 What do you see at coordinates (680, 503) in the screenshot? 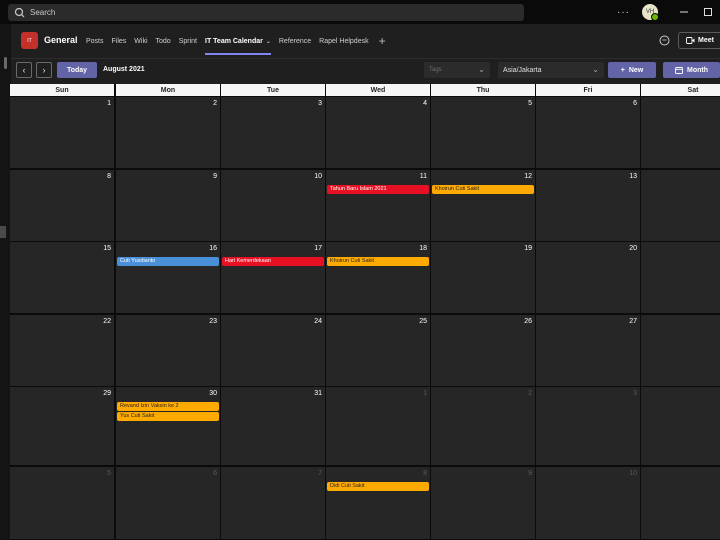
I see `calendar-day-cell: 11` at bounding box center [680, 503].